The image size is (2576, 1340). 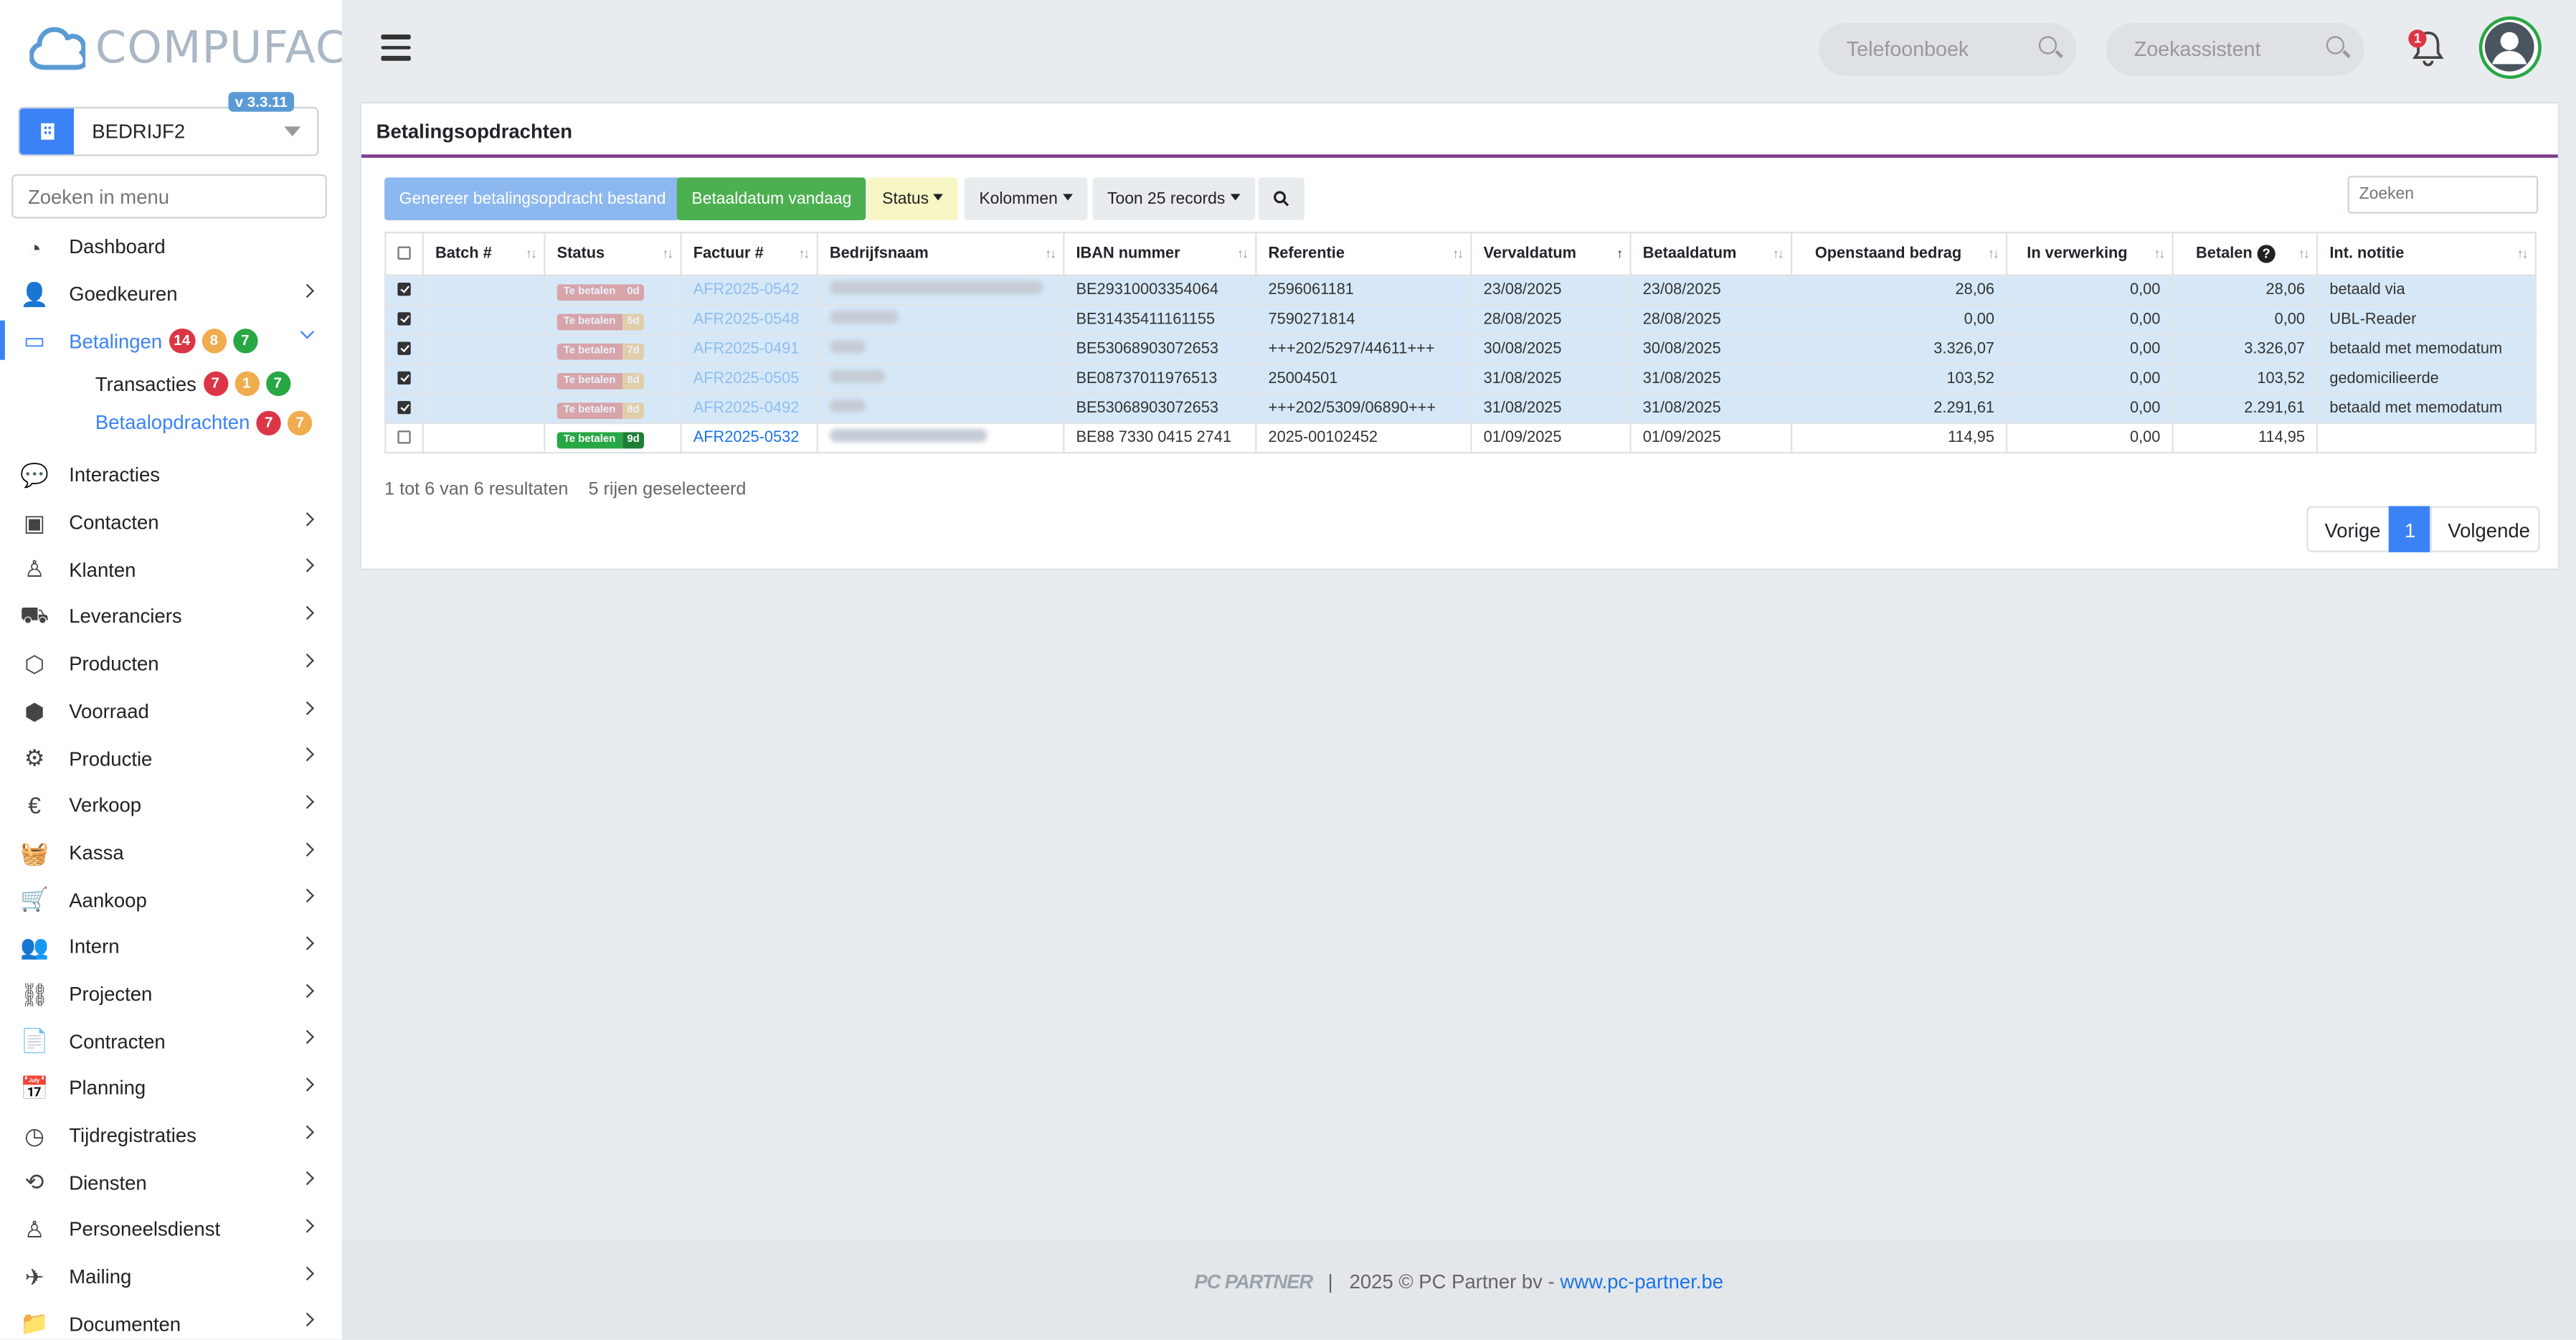 I want to click on col-company: Bedrijfsnaam ↑↓, so click(x=940, y=254).